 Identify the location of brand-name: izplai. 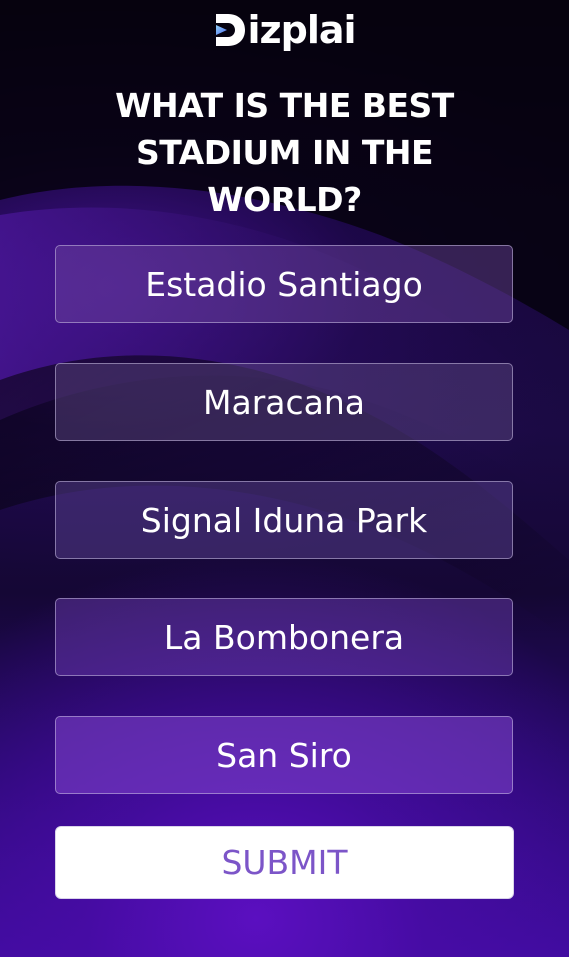
(301, 30).